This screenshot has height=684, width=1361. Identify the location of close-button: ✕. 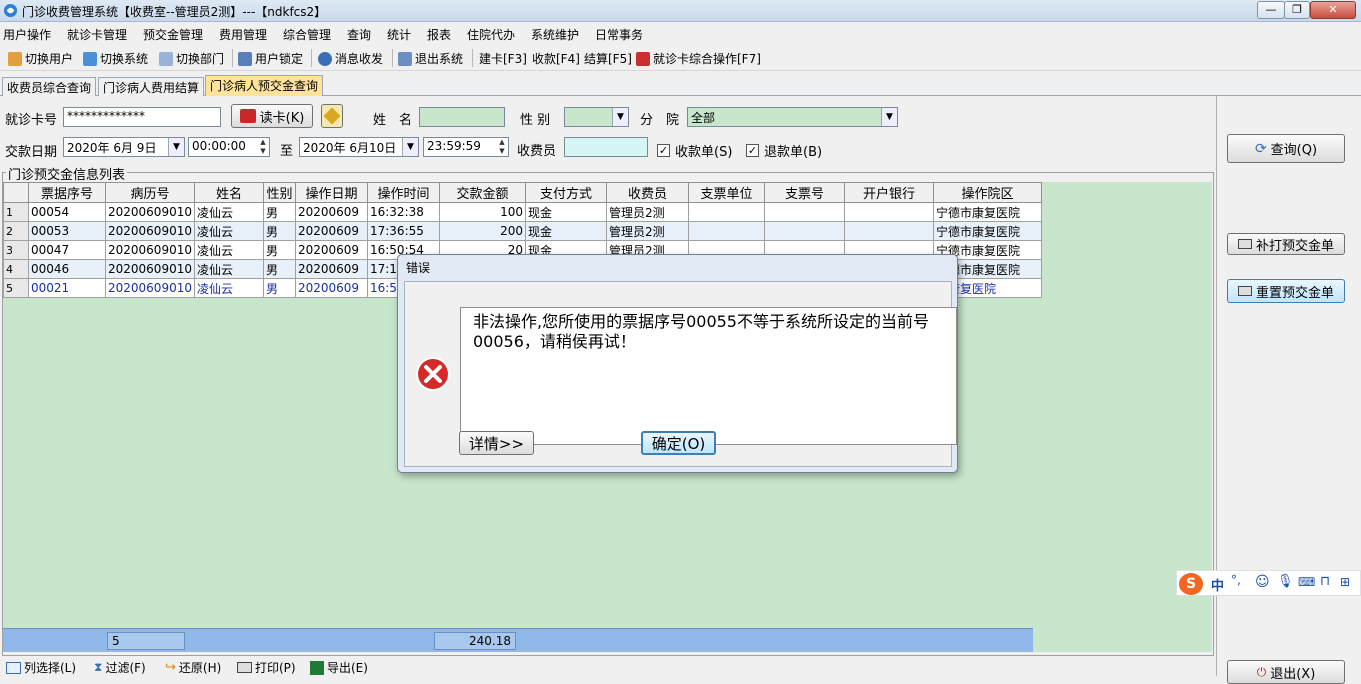
(1333, 10).